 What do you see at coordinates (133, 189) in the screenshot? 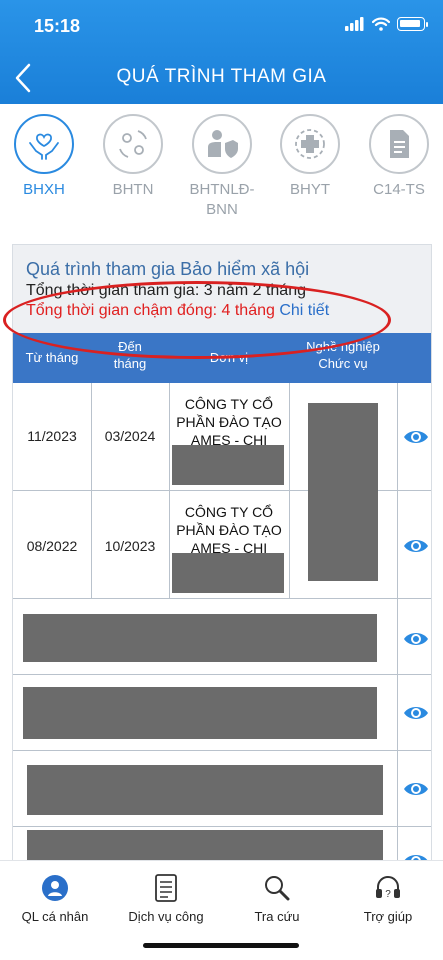
I see `tab-label: BHTN` at bounding box center [133, 189].